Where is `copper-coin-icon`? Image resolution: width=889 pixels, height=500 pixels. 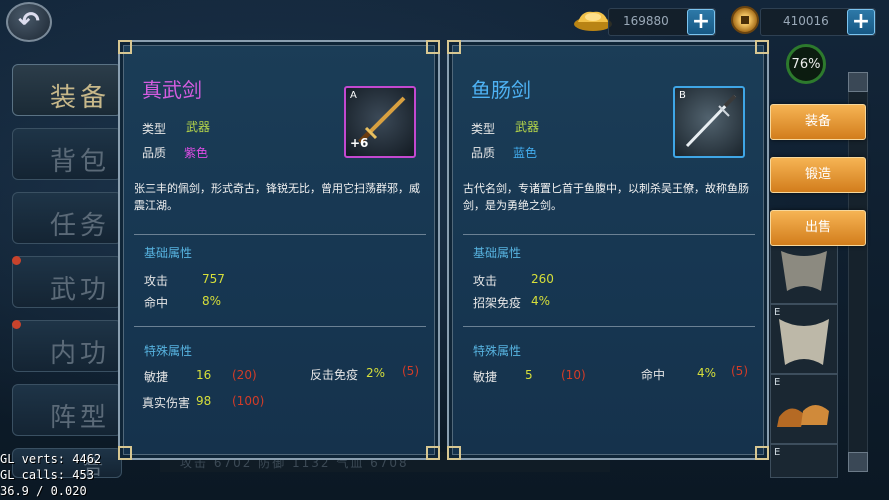 copper-coin-icon is located at coordinates (745, 20).